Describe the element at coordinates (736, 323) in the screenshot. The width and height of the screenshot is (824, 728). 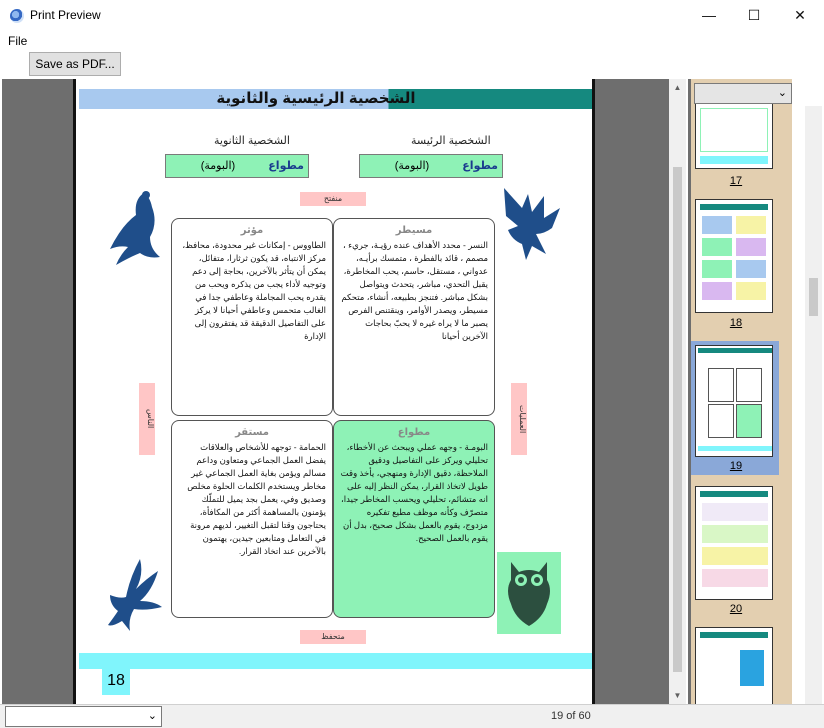
I see `thumbnail-label-18: 18` at that location.